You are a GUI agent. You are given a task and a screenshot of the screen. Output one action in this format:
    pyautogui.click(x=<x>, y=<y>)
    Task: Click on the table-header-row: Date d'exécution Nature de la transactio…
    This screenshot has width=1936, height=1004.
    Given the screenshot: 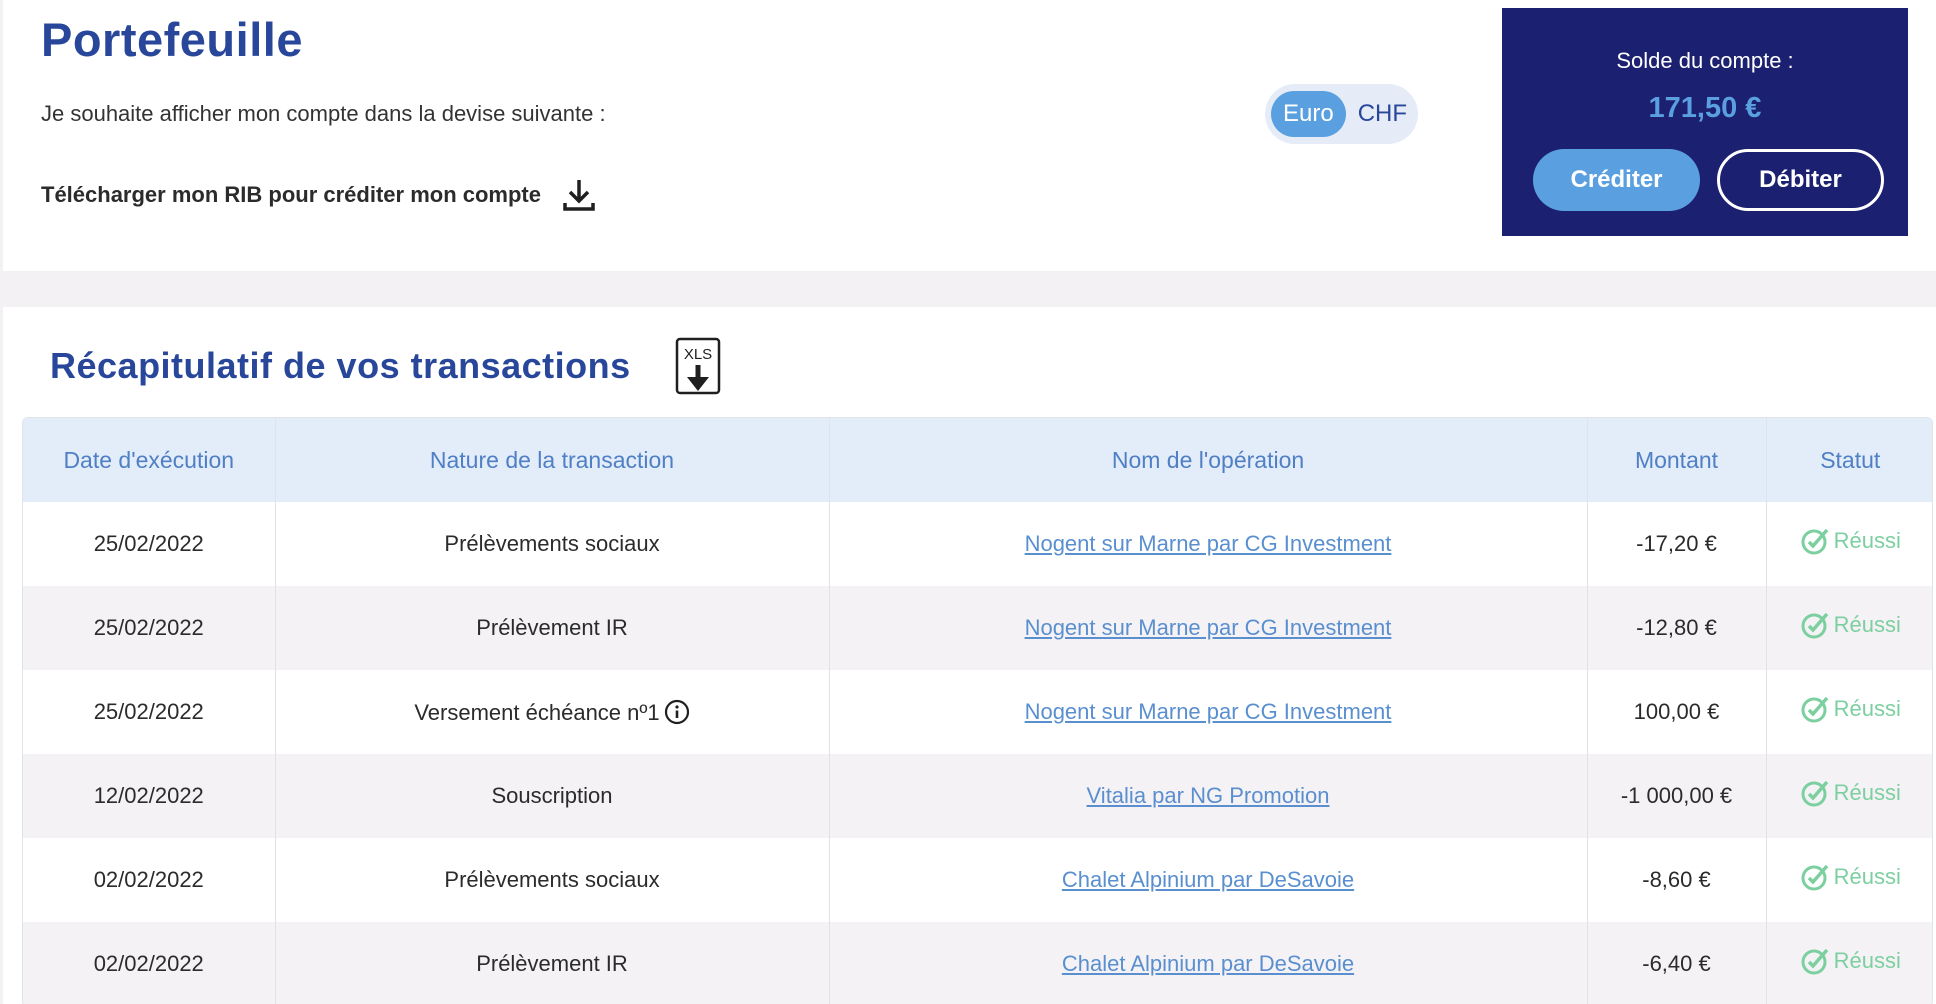 What is the action you would take?
    pyautogui.click(x=977, y=460)
    